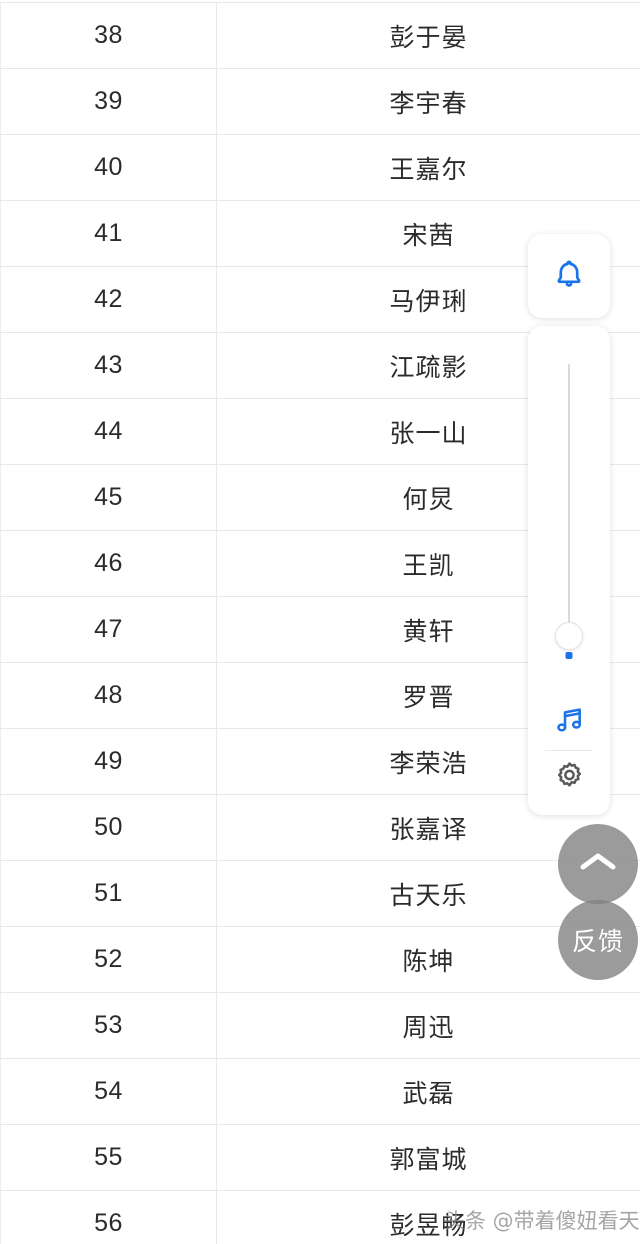  I want to click on cell-rank: 39, so click(108, 101).